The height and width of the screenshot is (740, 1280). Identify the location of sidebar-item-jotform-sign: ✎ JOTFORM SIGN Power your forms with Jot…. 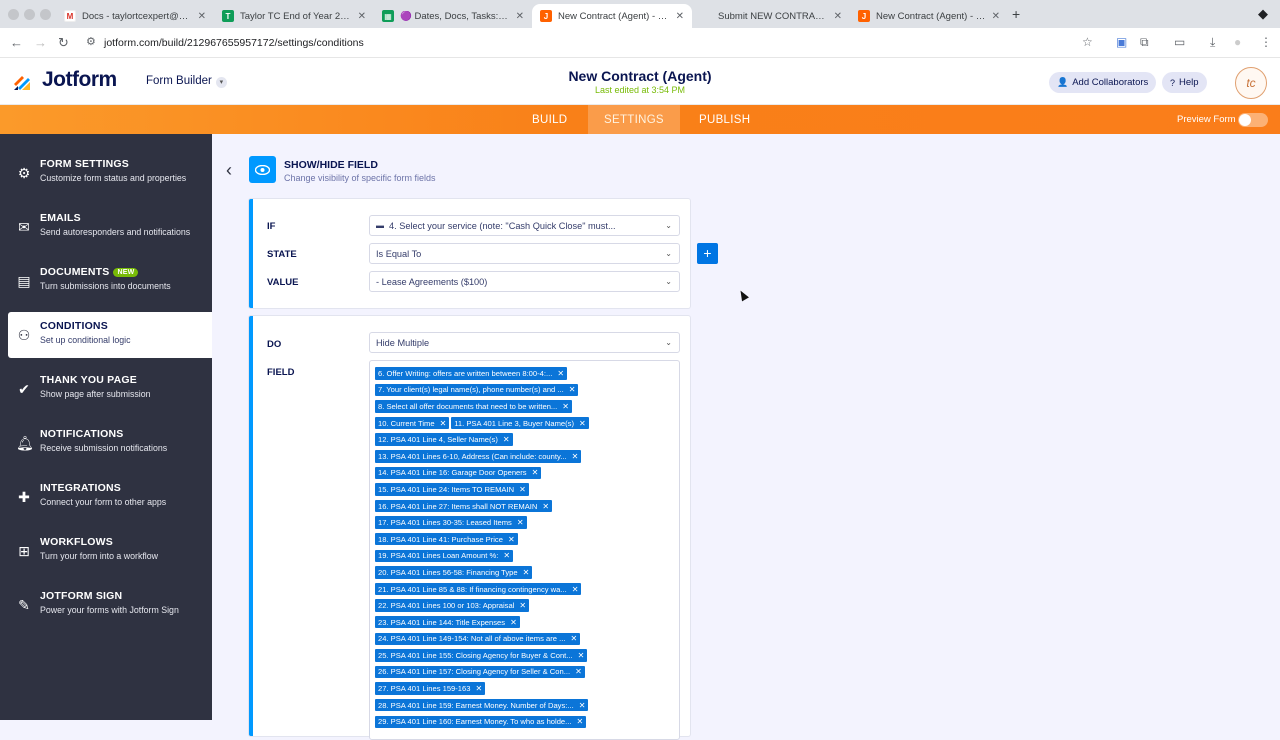
(106, 605).